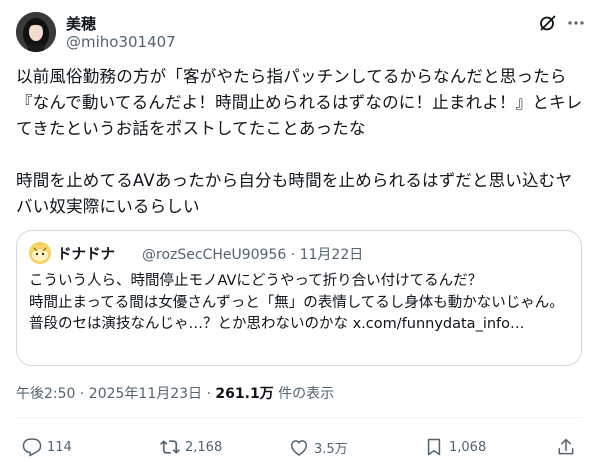 The image size is (598, 470). What do you see at coordinates (40, 253) in the screenshot?
I see `quote-avatar` at bounding box center [40, 253].